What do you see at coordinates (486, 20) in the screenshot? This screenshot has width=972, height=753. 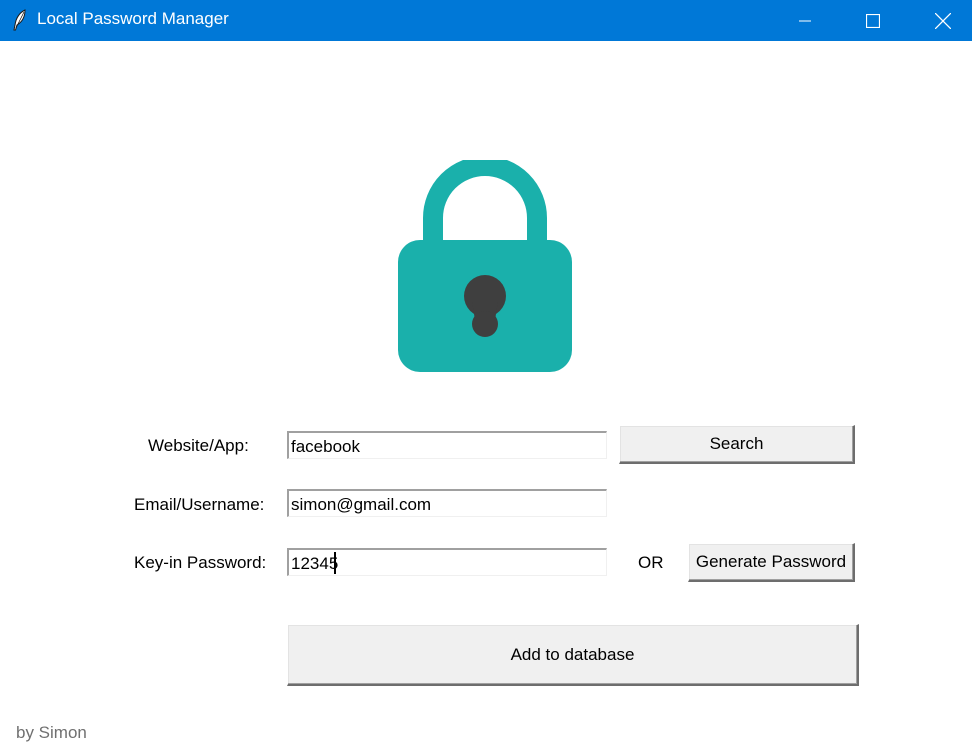 I see `title-bar: Local Password Manager` at bounding box center [486, 20].